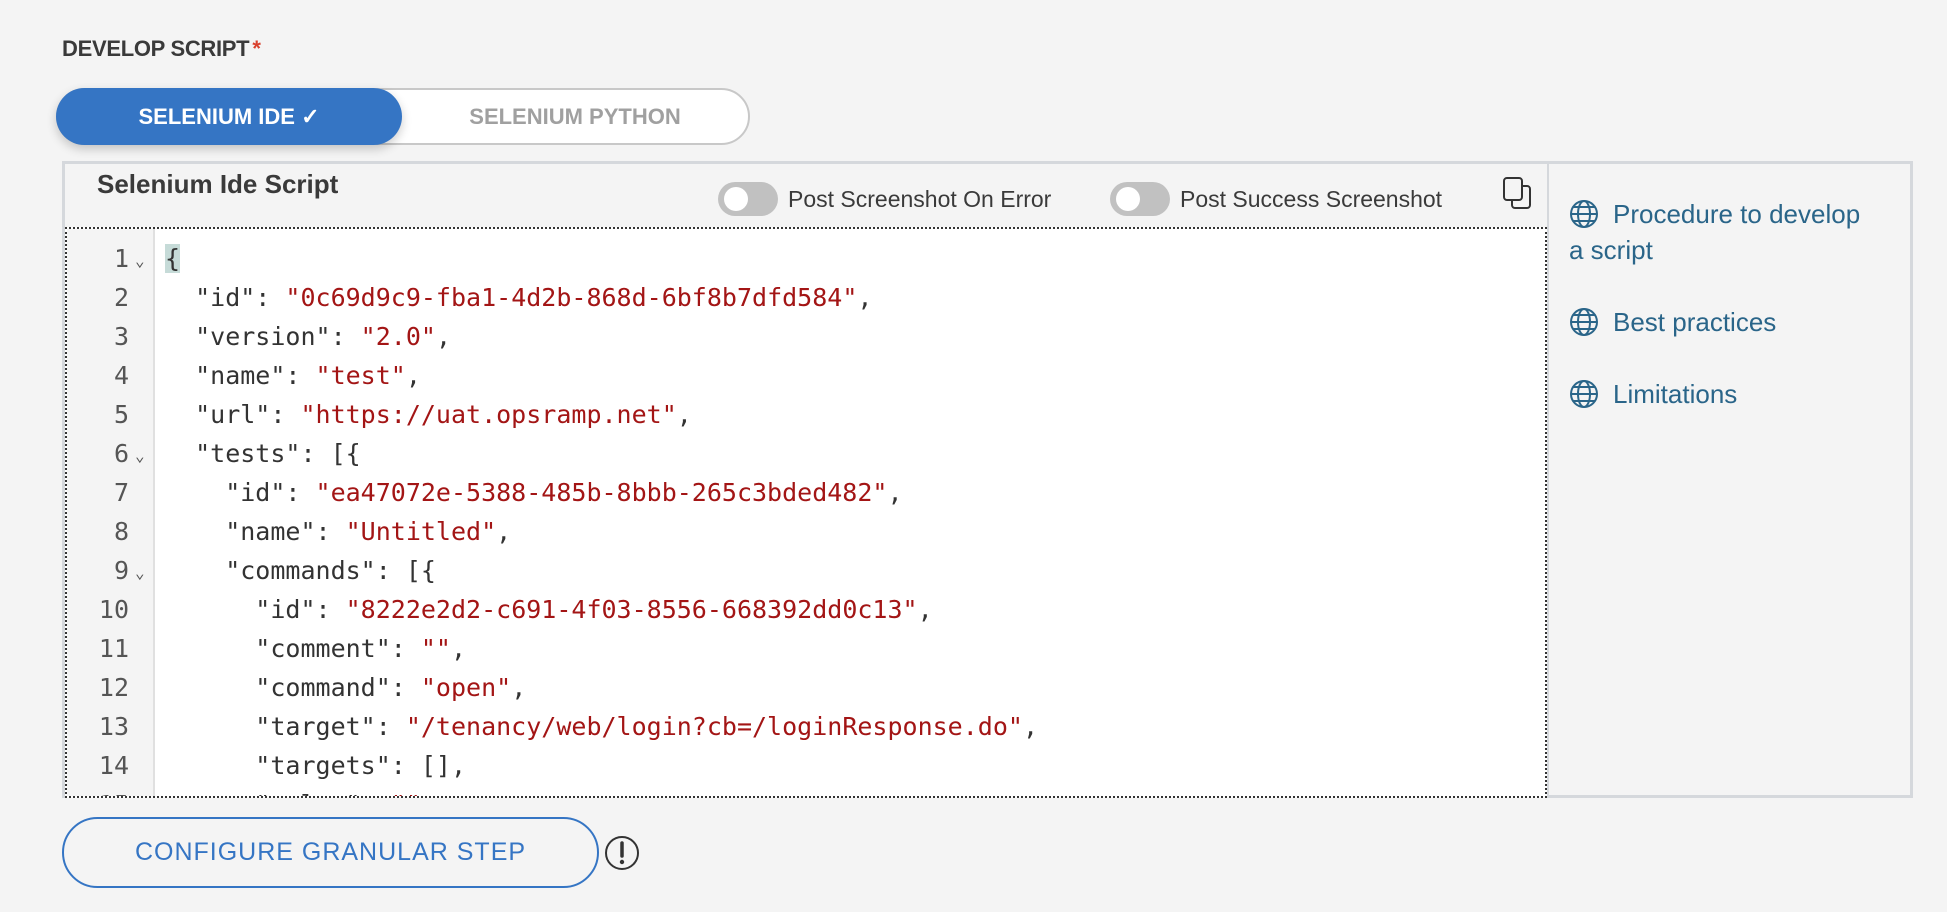 The image size is (1947, 912). I want to click on code-line: 8 "name": "Untitled",, so click(806, 531).